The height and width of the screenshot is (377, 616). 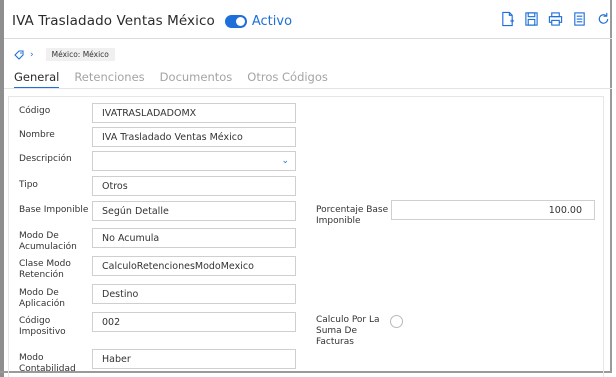 What do you see at coordinates (35, 111) in the screenshot?
I see `codigo-label: Código` at bounding box center [35, 111].